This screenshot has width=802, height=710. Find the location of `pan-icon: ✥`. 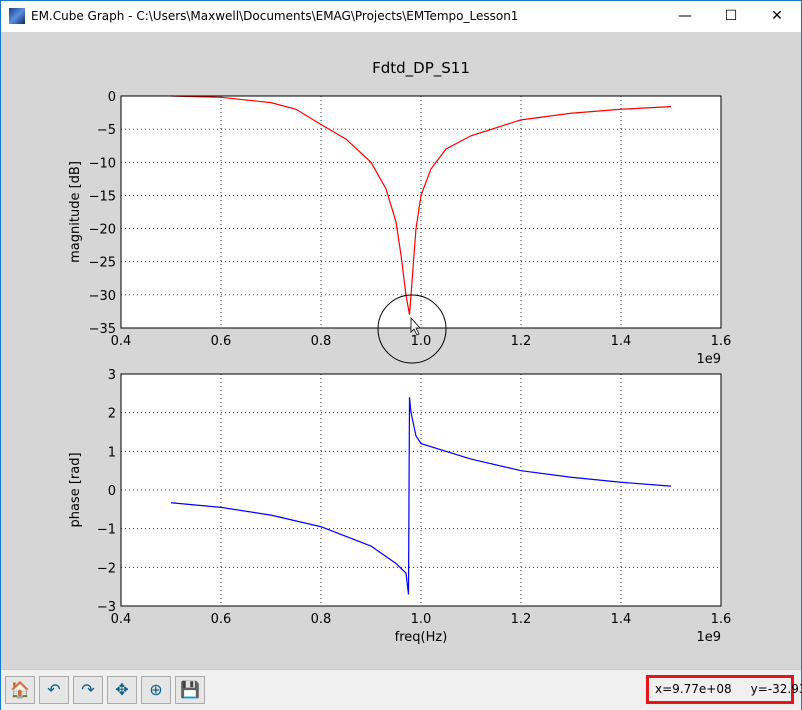

pan-icon: ✥ is located at coordinates (122, 689).